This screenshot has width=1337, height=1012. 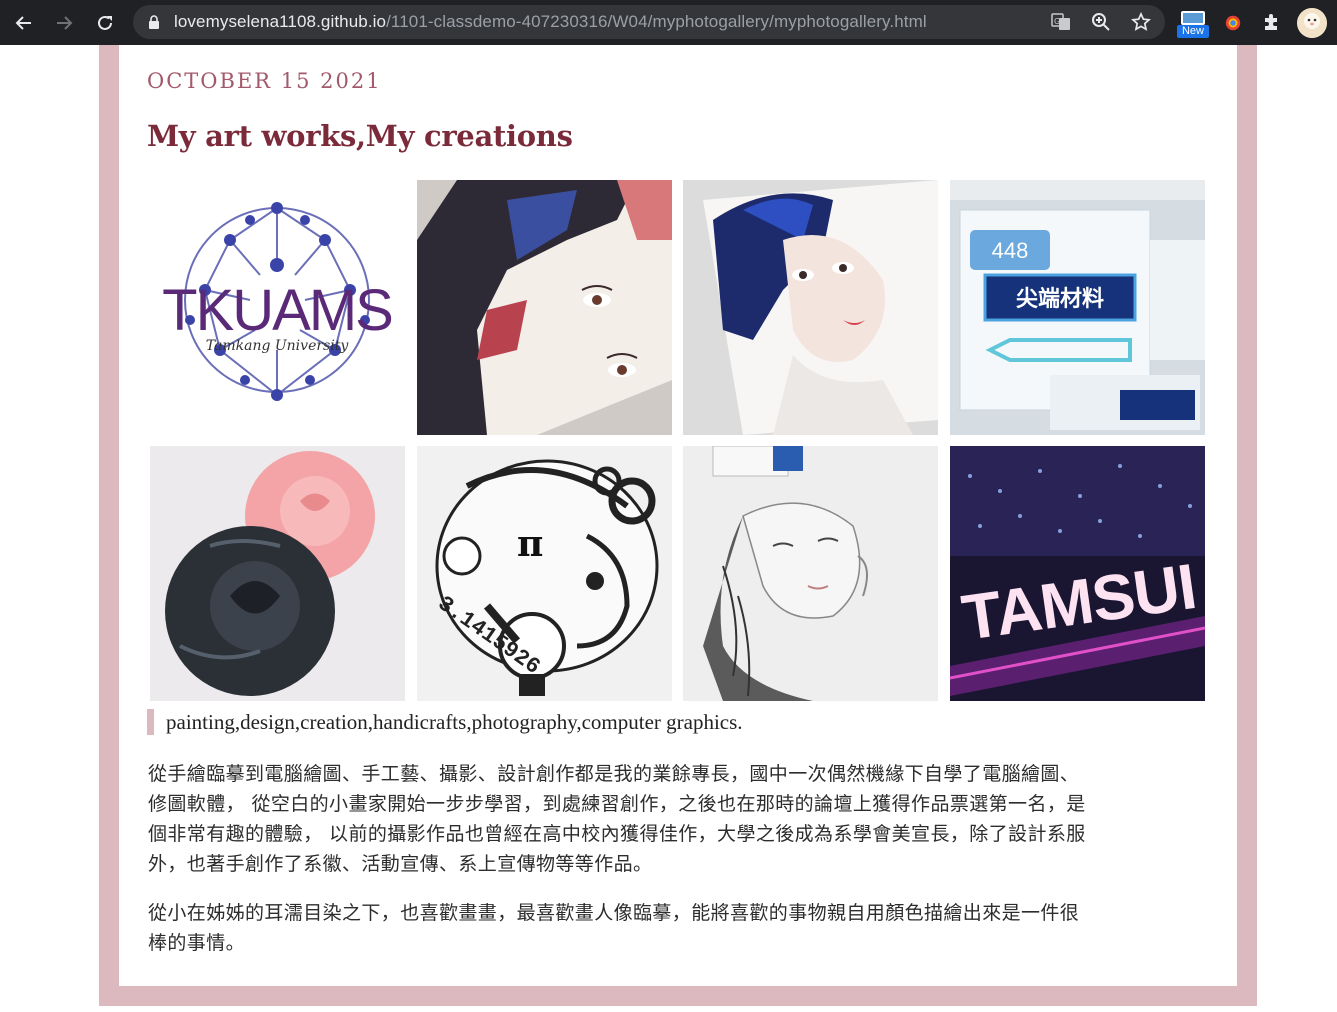 I want to click on translate-icon: G, so click(x=1061, y=22).